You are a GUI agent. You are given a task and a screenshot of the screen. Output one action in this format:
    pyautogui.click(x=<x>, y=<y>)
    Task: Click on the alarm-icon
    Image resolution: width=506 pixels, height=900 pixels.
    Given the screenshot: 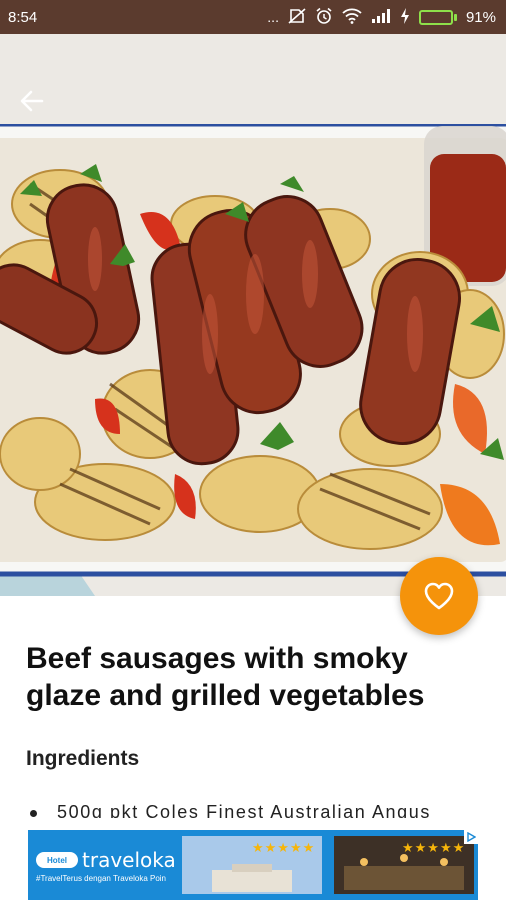 What is the action you would take?
    pyautogui.click(x=324, y=17)
    